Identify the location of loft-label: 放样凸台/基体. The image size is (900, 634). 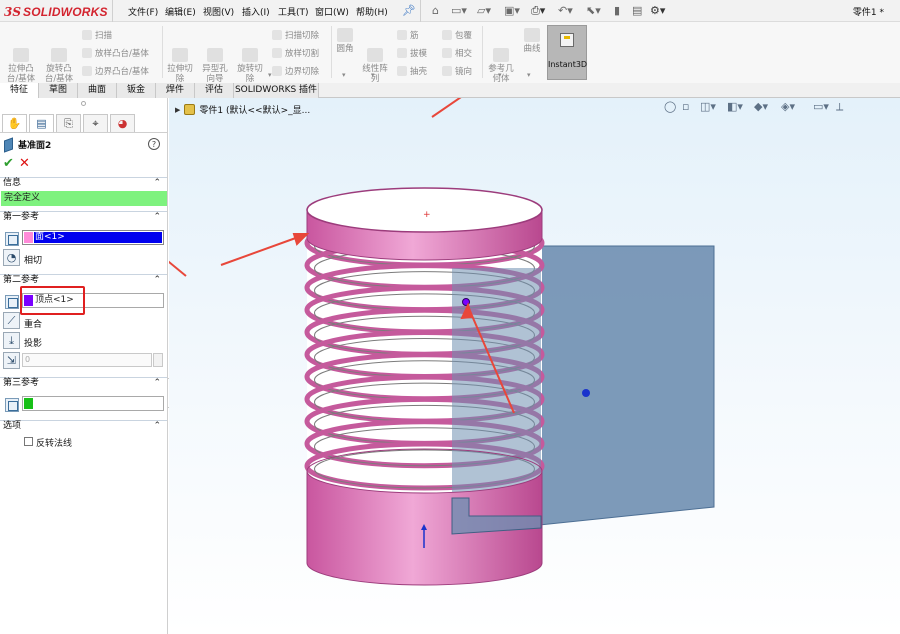
(122, 54).